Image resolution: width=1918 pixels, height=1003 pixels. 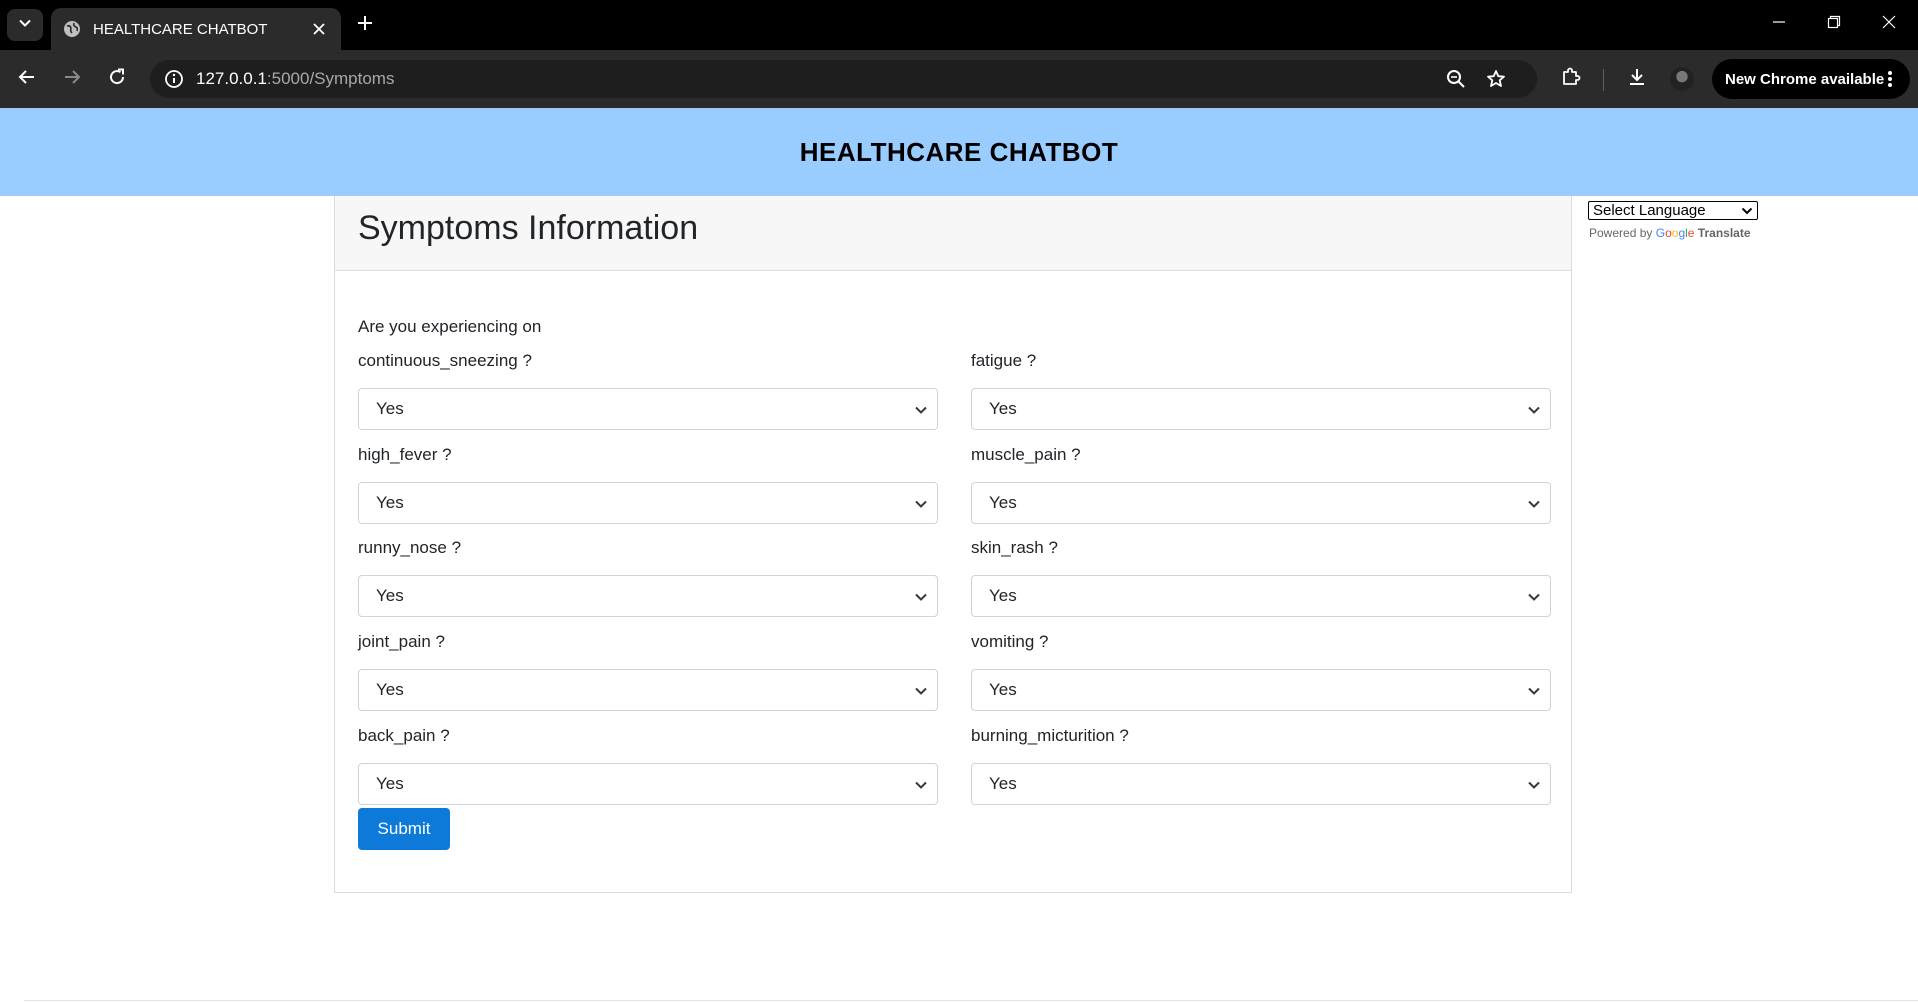 I want to click on card-header: Symptoms Information, so click(x=953, y=233).